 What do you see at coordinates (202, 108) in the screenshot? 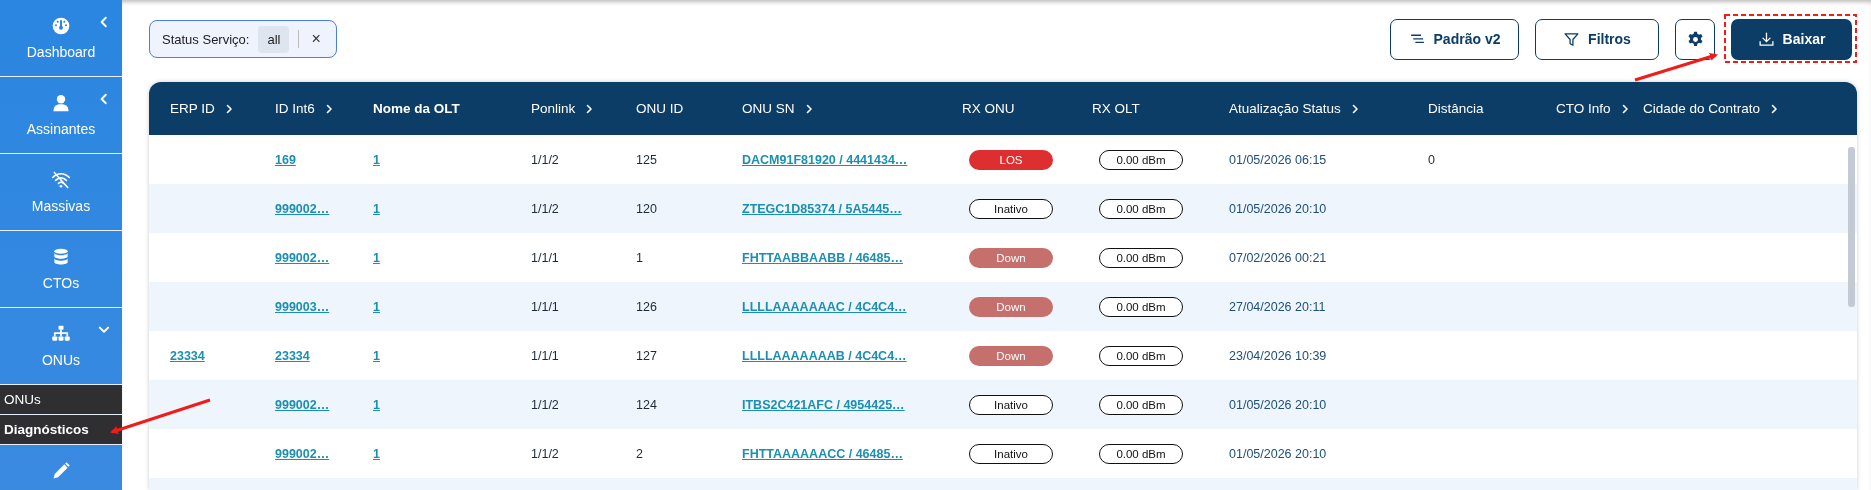
I see `column-header: ERP ID` at bounding box center [202, 108].